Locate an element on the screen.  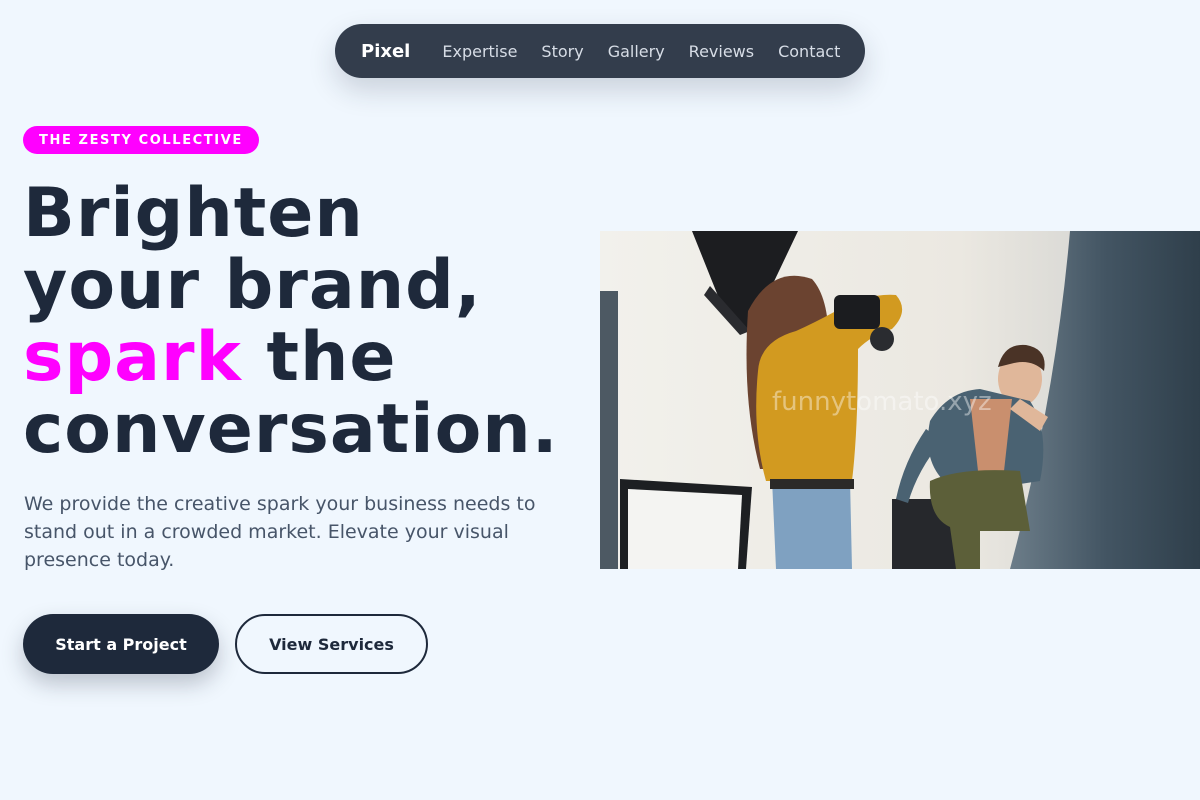
image-watermark: funnytomato.xyz is located at coordinates (882, 402).